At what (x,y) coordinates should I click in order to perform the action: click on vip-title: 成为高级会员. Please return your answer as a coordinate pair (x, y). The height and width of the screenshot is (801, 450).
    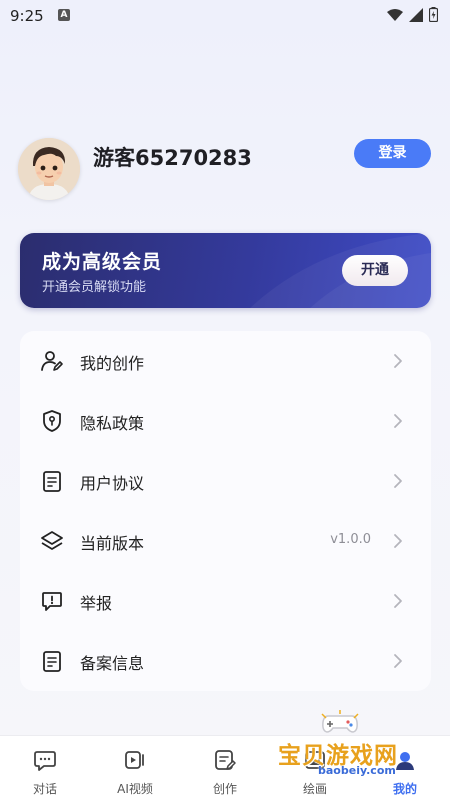
    Looking at the image, I should click on (102, 262).